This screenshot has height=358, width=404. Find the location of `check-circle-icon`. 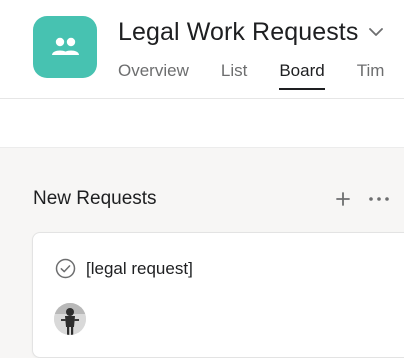

check-circle-icon is located at coordinates (65, 268).